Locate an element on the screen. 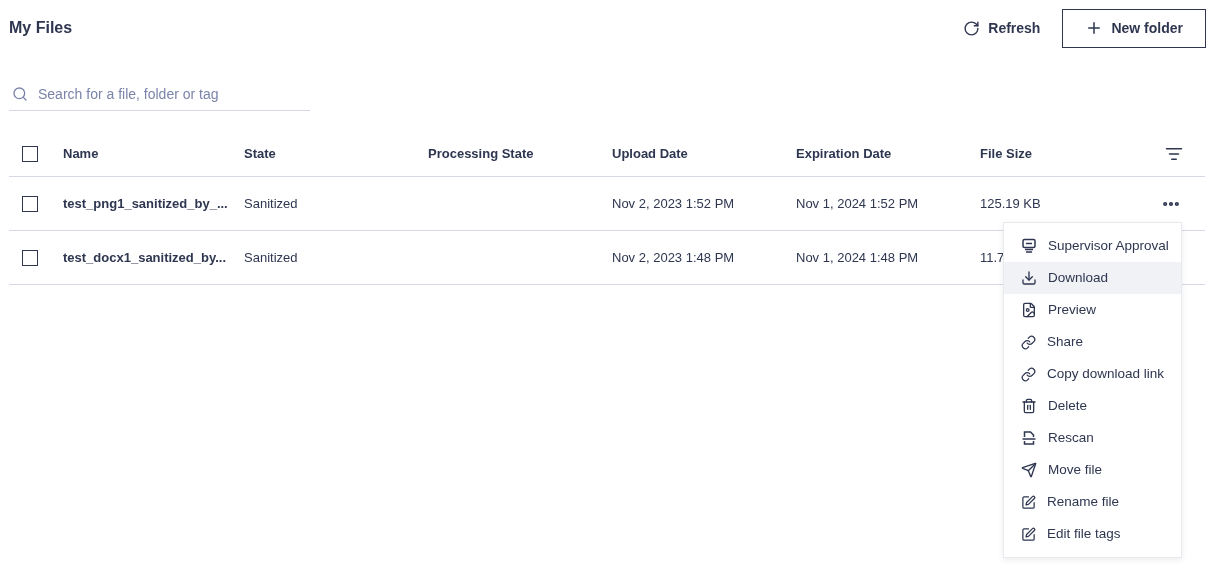  search-input: Search for a file, folder or tag is located at coordinates (174, 94).